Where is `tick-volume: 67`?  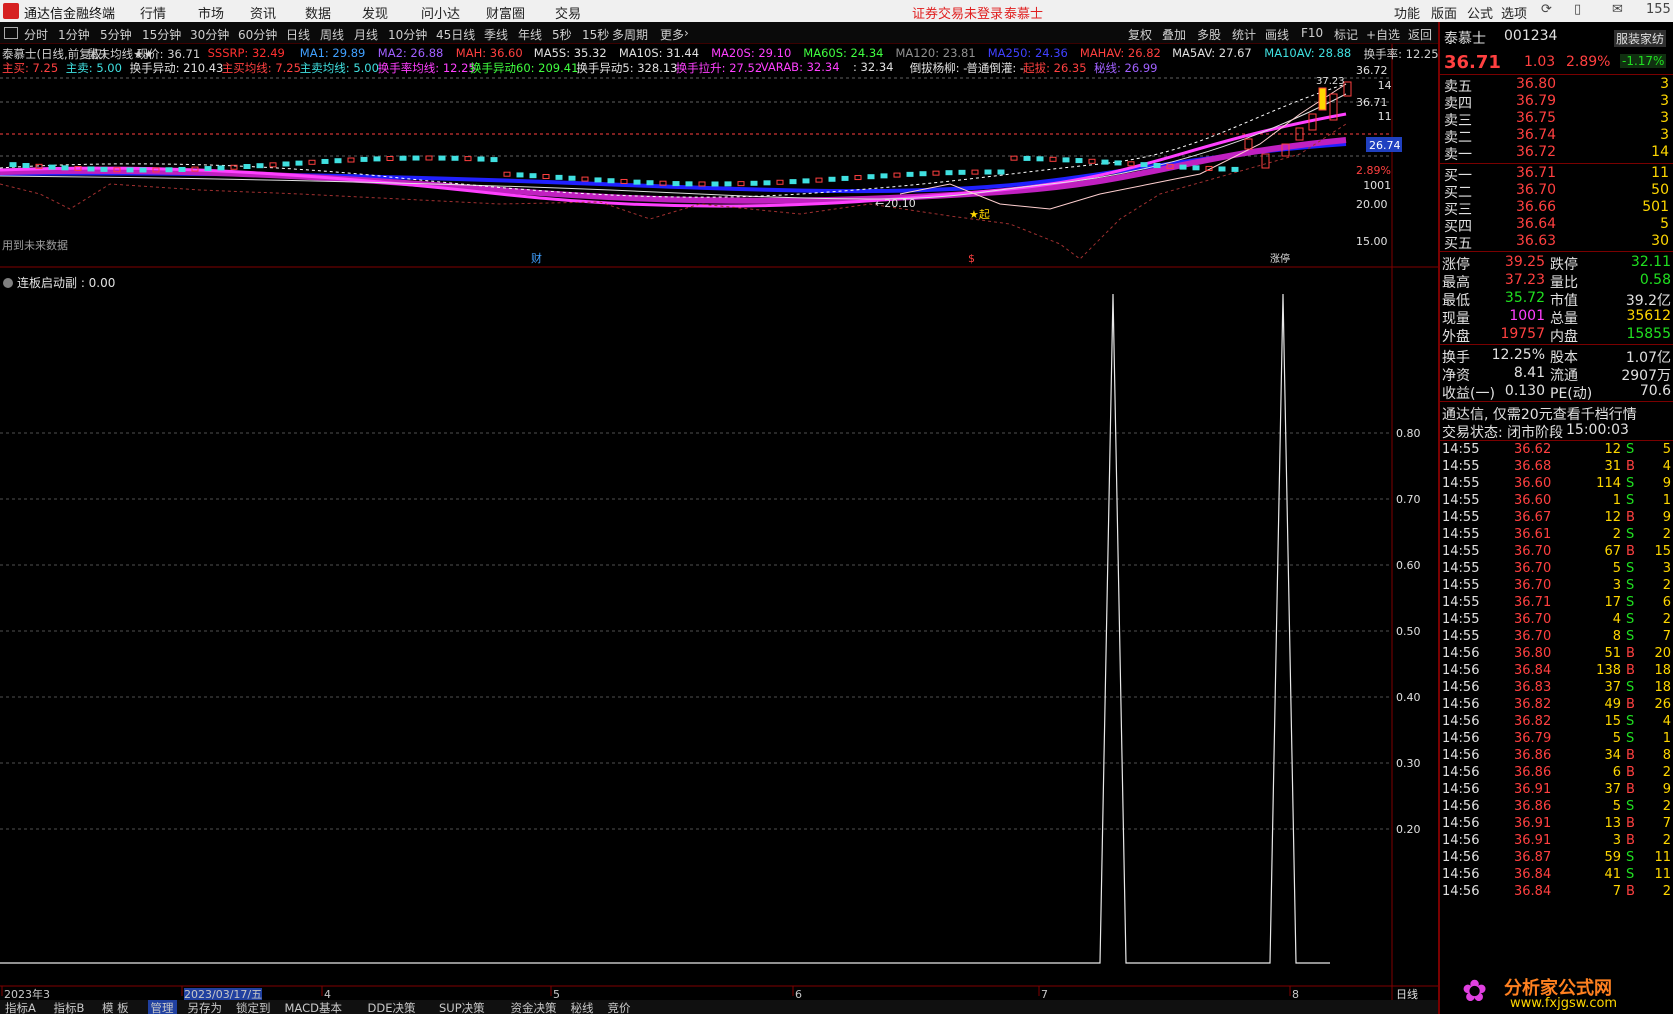
tick-volume: 67 is located at coordinates (1612, 551).